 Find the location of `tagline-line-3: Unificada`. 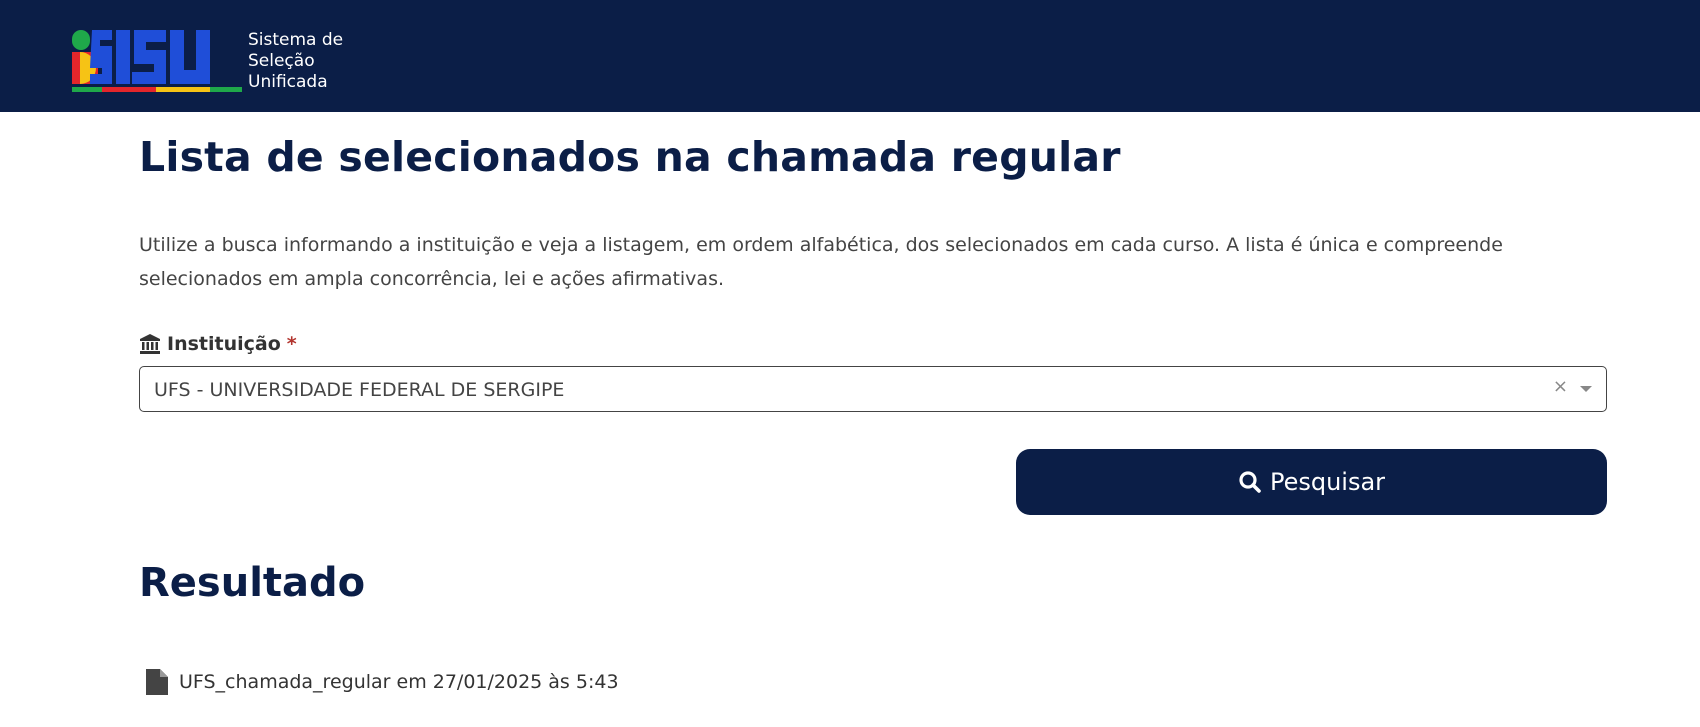

tagline-line-3: Unificada is located at coordinates (288, 82).